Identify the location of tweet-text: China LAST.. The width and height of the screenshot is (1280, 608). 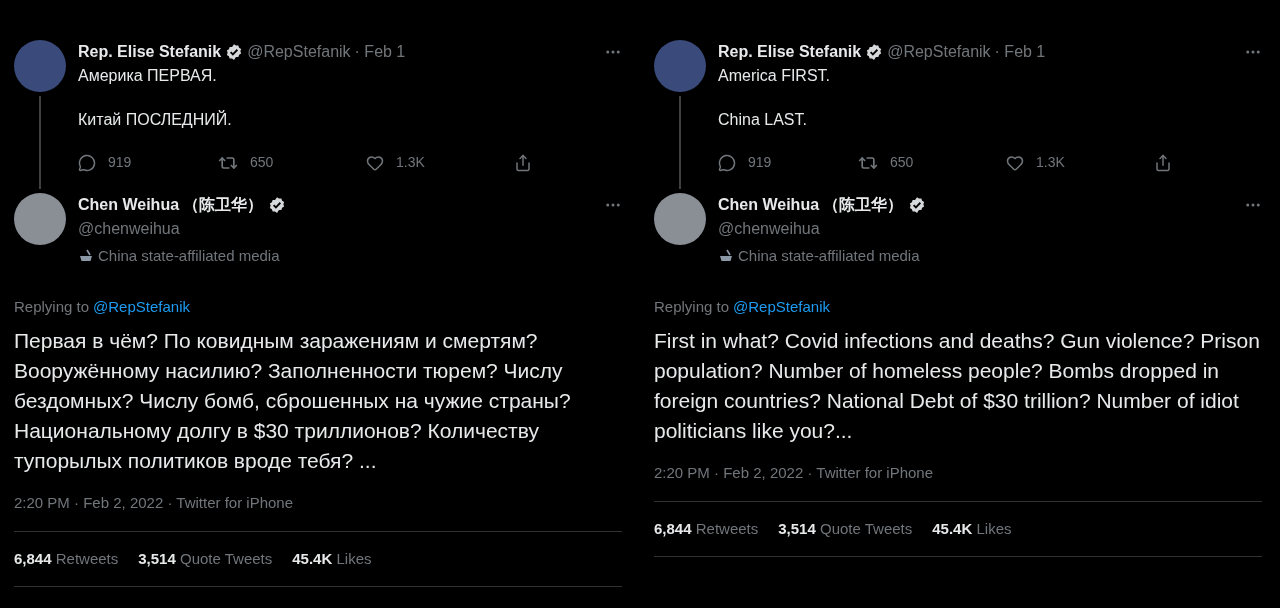
(763, 120).